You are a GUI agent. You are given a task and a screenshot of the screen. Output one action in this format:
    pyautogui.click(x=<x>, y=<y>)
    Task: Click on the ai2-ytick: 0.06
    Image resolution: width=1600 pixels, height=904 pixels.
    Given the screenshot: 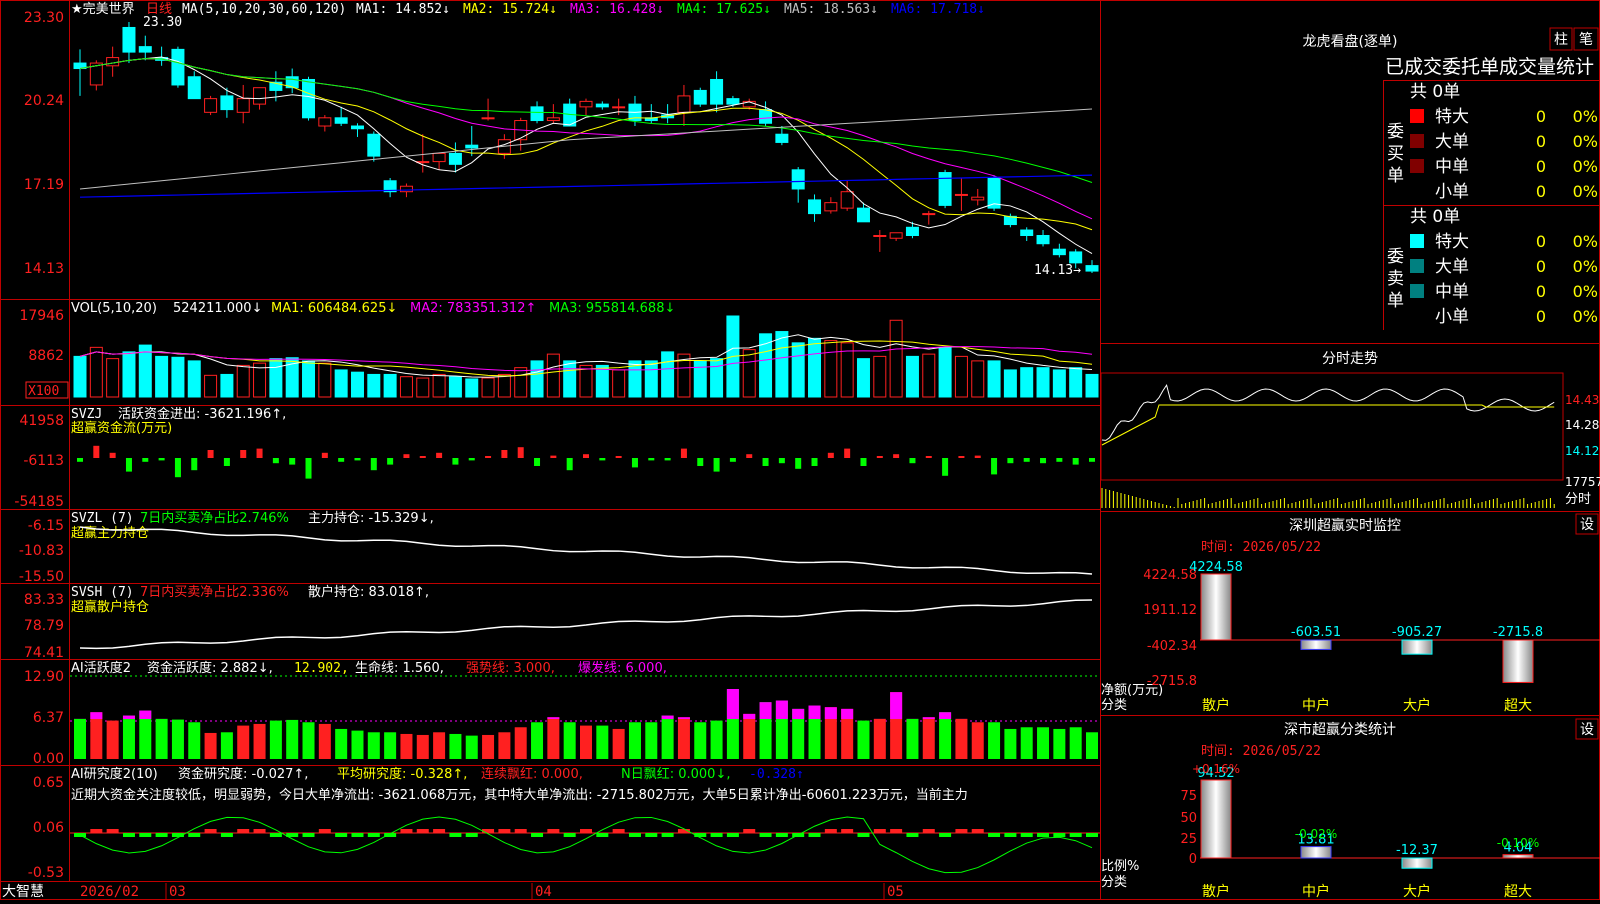 What is the action you would take?
    pyautogui.click(x=48, y=828)
    